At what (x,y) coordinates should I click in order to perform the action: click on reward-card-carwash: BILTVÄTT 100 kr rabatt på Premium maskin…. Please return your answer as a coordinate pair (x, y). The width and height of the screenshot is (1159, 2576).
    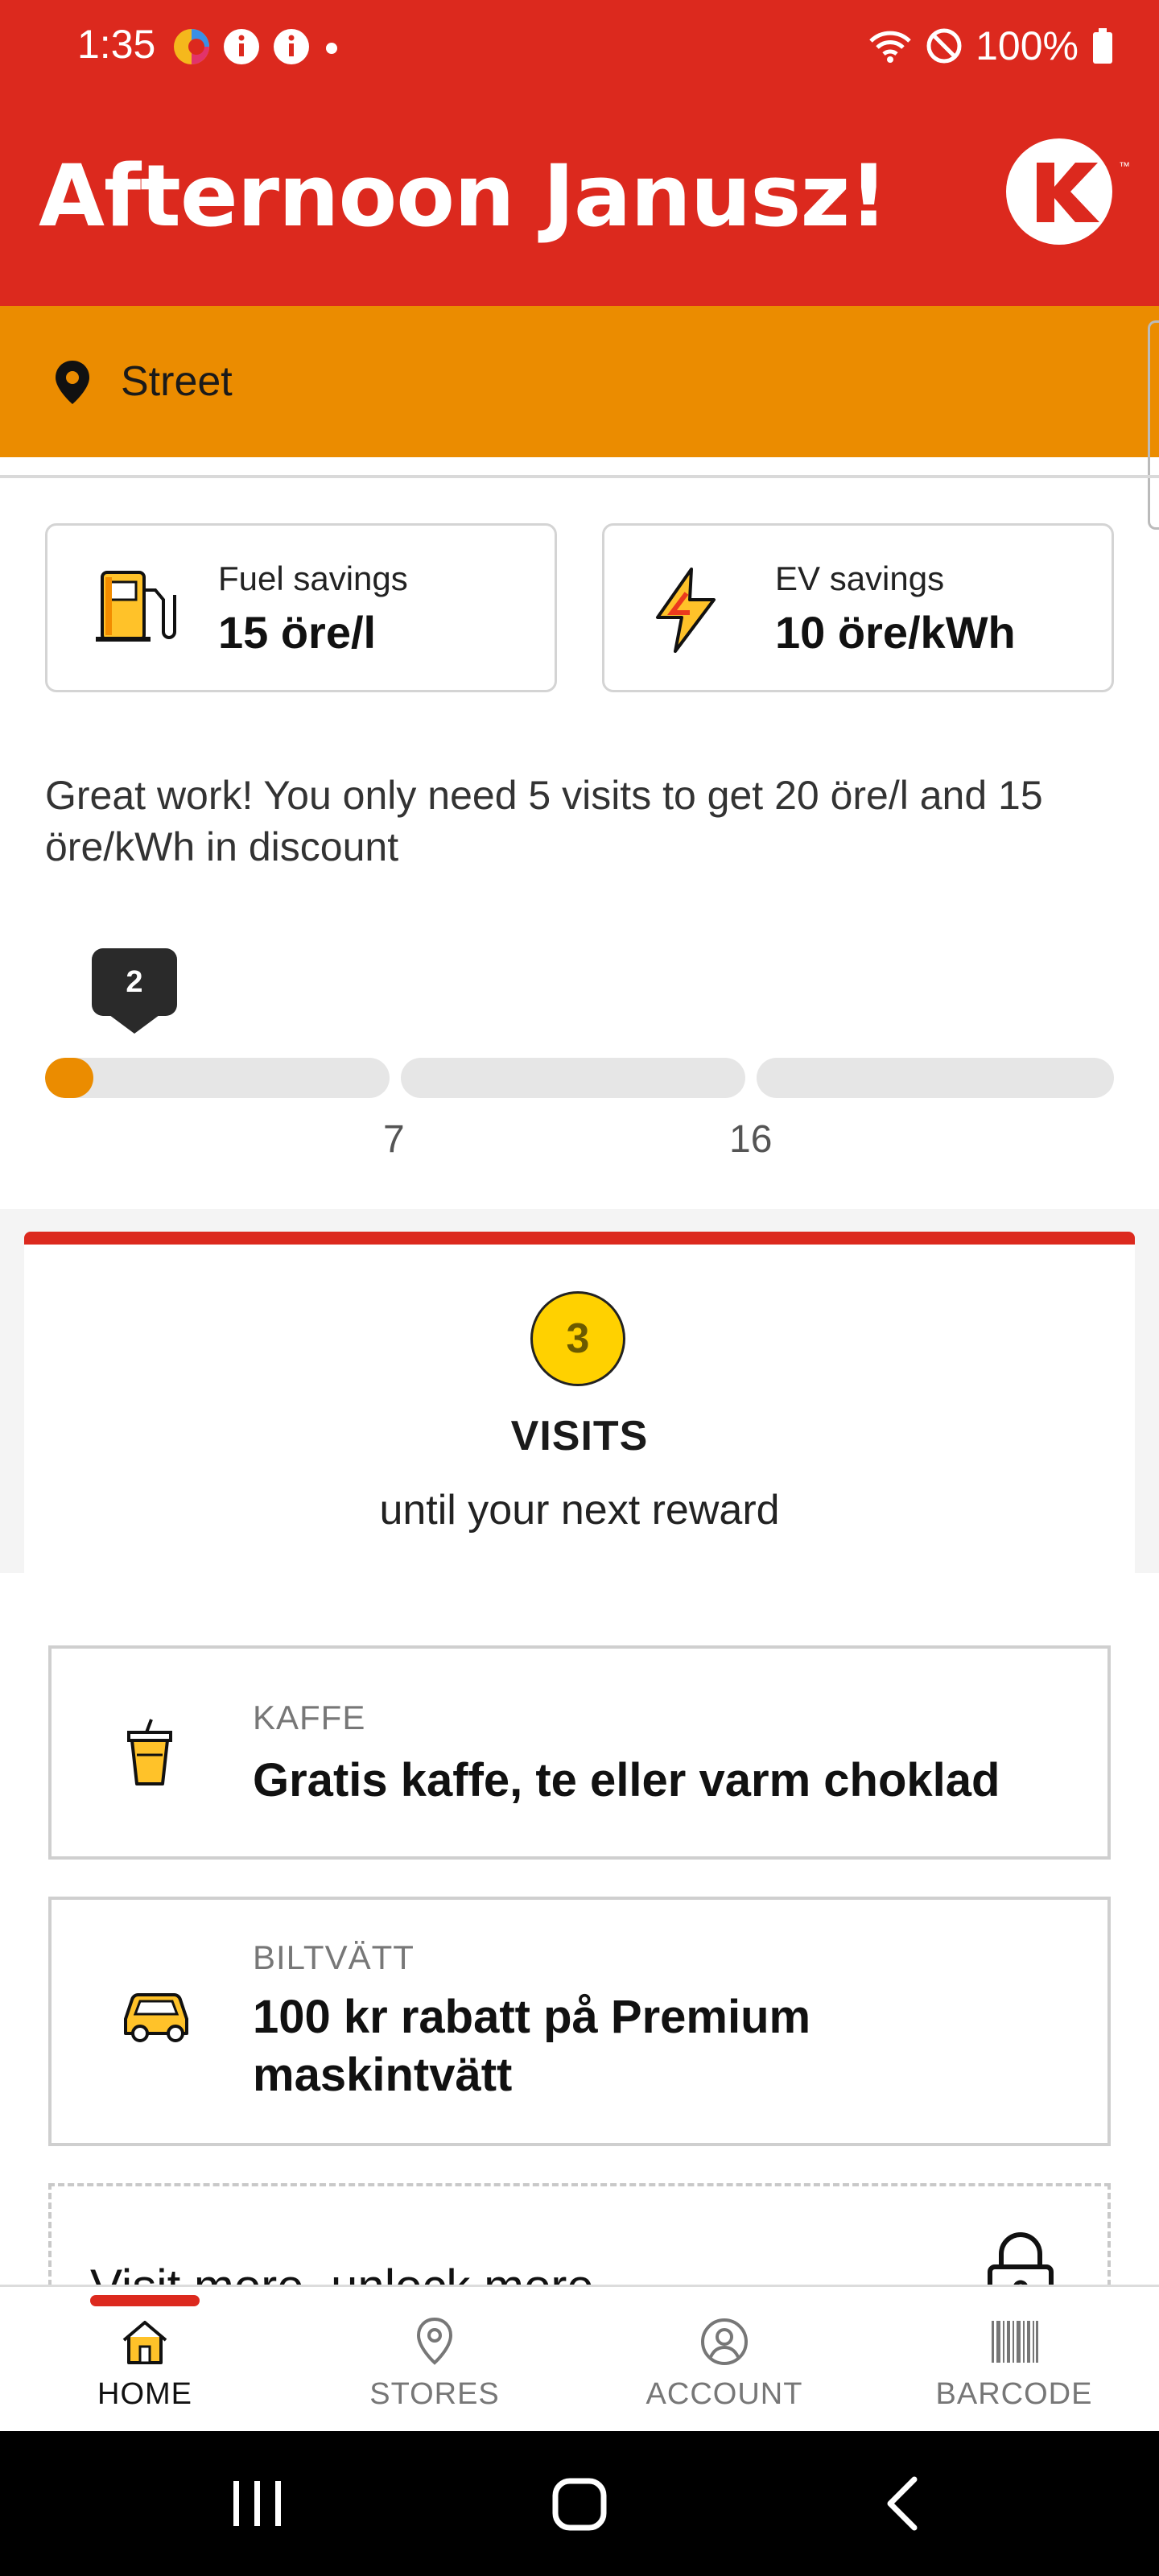
    Looking at the image, I should click on (579, 2021).